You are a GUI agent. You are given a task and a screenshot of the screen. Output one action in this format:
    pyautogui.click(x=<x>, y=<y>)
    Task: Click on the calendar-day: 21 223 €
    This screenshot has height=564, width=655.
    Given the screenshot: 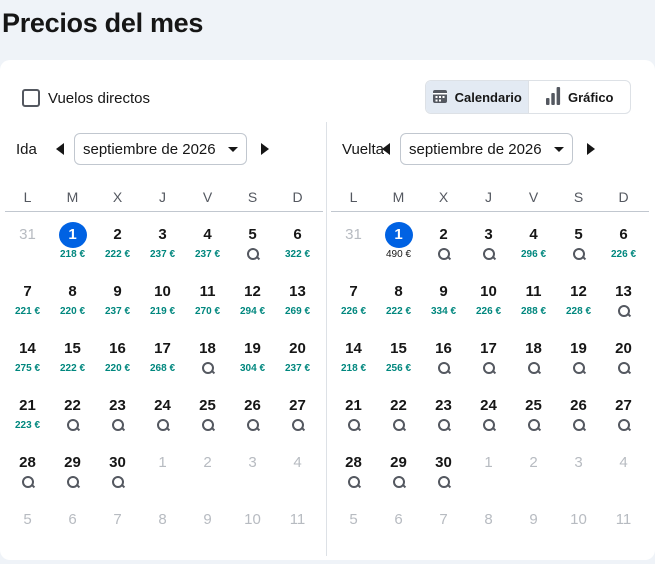 What is the action you would take?
    pyautogui.click(x=27, y=421)
    